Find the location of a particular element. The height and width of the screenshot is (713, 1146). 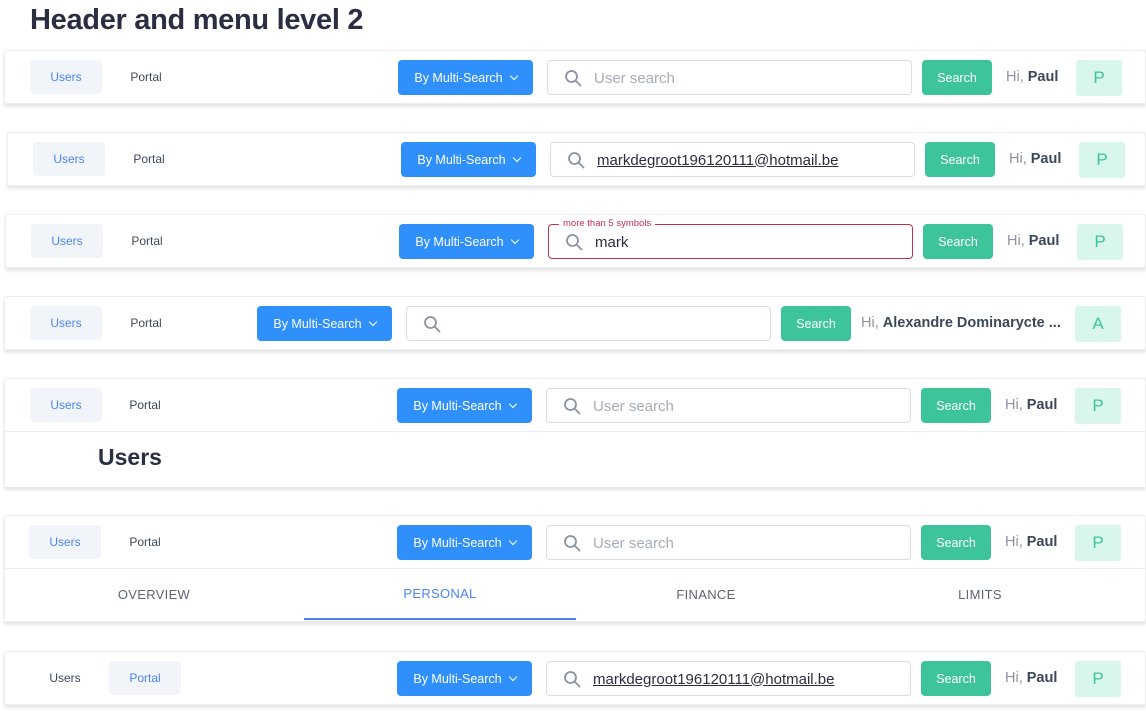

section-title: Users is located at coordinates (130, 457).